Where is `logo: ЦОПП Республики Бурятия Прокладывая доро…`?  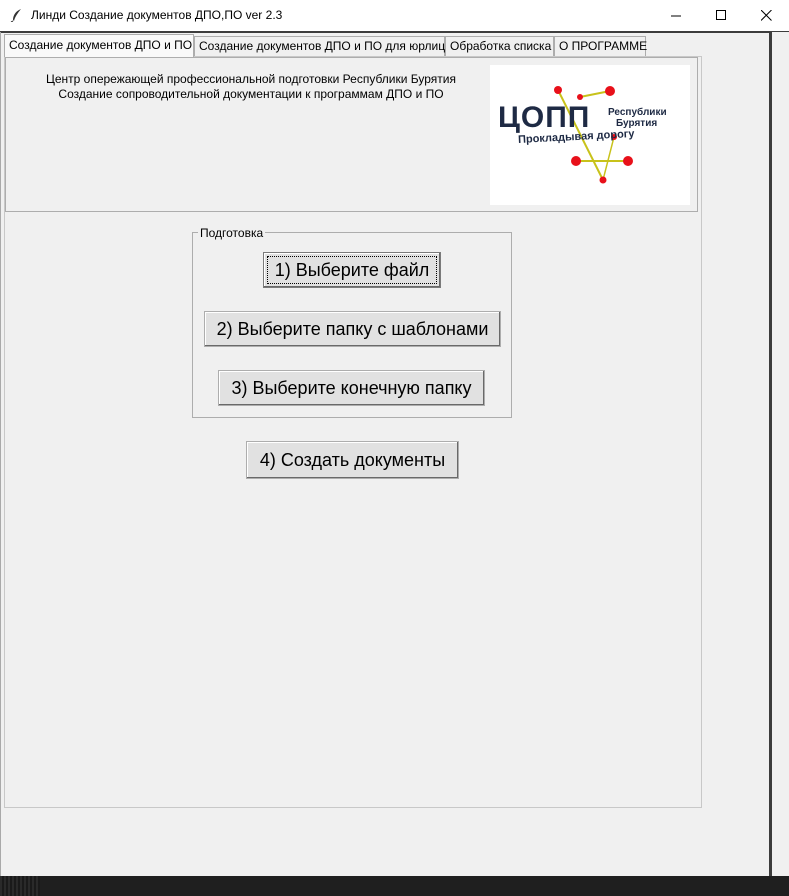 logo: ЦОПП Республики Бурятия Прокладывая доро… is located at coordinates (590, 135).